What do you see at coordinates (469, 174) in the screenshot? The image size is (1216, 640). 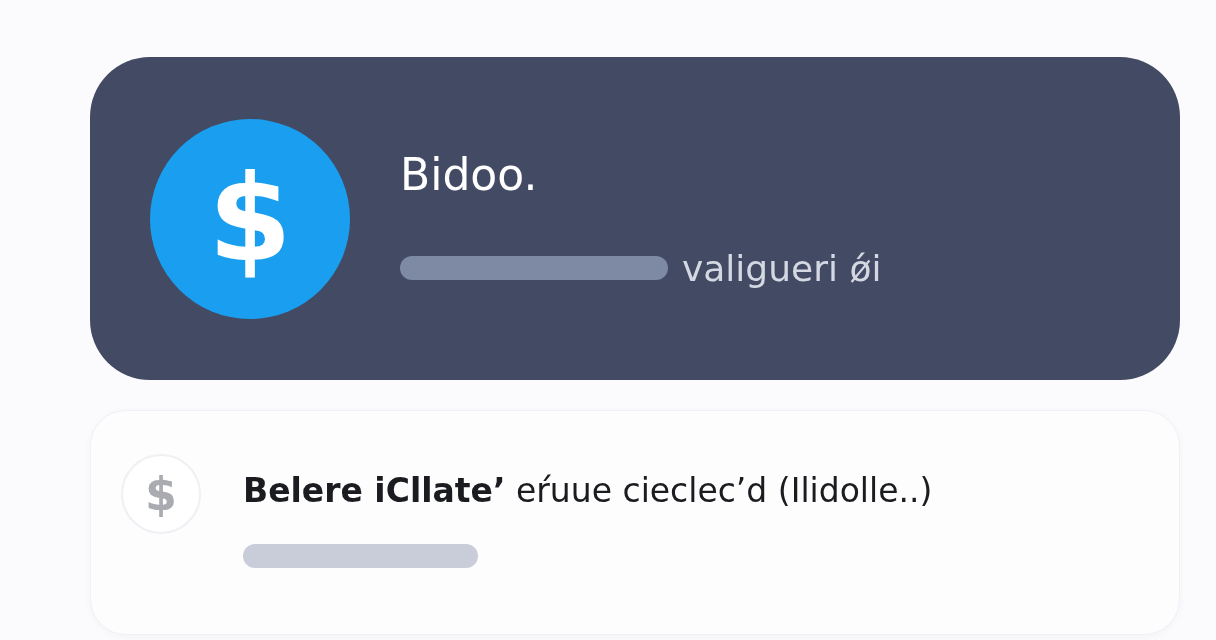 I see `card-title: Bidoo.` at bounding box center [469, 174].